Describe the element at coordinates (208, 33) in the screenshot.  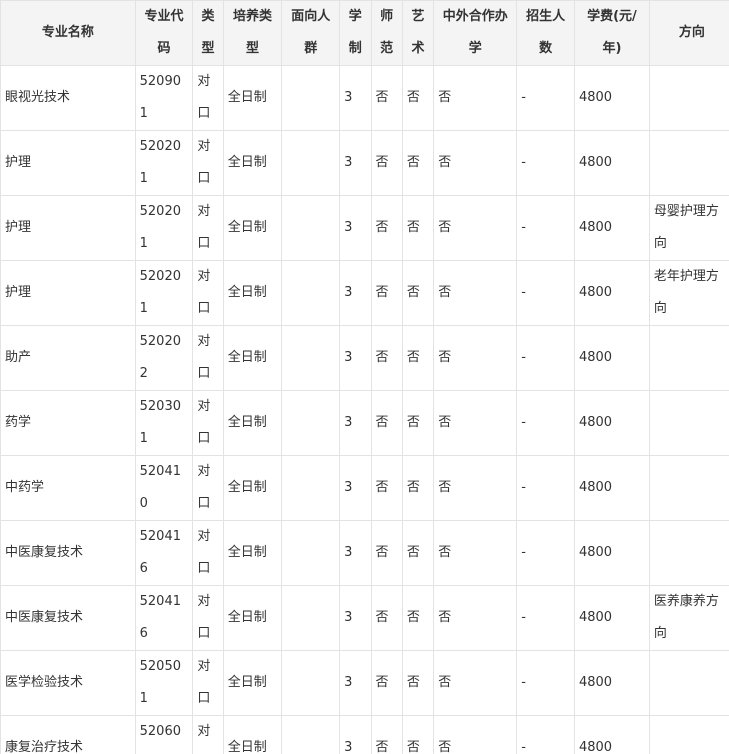
I see `header-cell: 类型` at that location.